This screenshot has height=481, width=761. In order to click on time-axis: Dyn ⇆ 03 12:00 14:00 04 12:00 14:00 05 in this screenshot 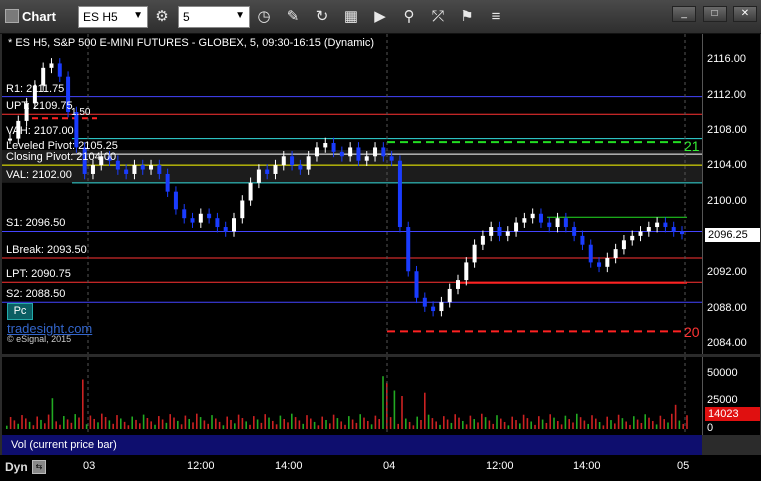, I will do `click(380, 468)`.